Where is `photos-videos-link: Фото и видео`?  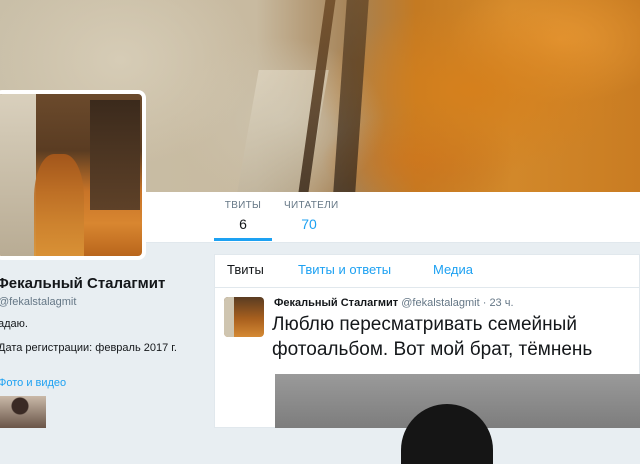
photos-videos-link: Фото и видео is located at coordinates (33, 383).